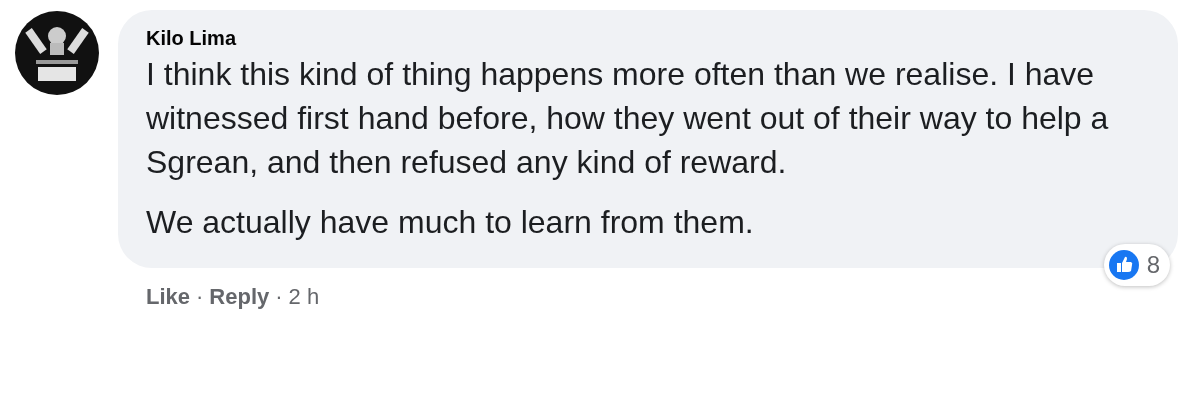 The width and height of the screenshot is (1200, 409). I want to click on thumbs-up-icon, so click(1123, 265).